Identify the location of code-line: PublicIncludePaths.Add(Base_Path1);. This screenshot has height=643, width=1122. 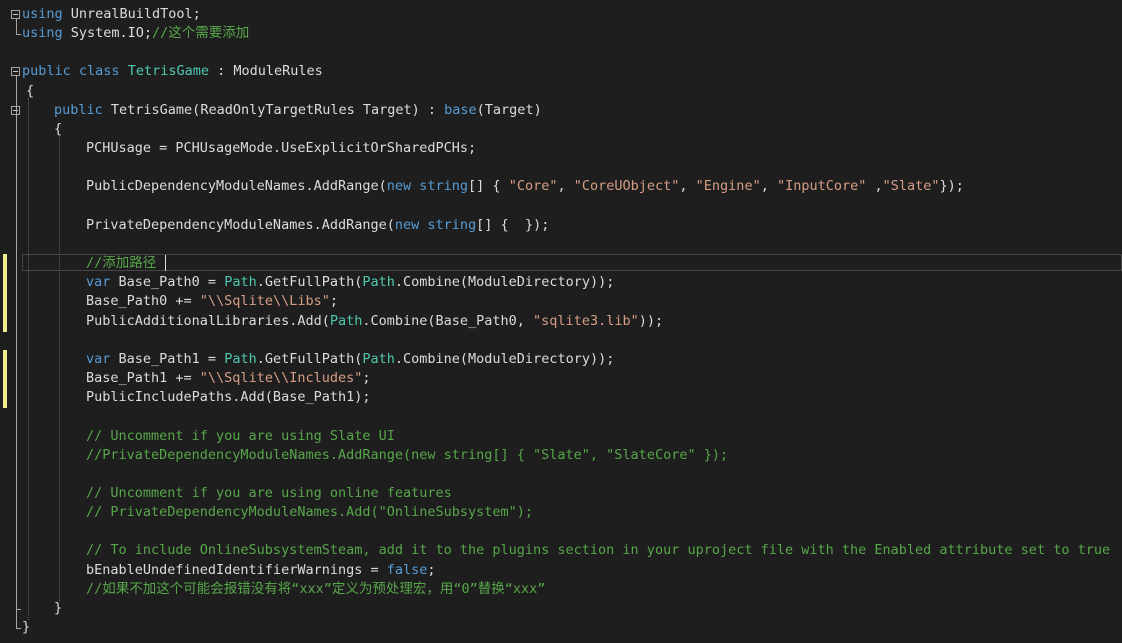
(561, 397).